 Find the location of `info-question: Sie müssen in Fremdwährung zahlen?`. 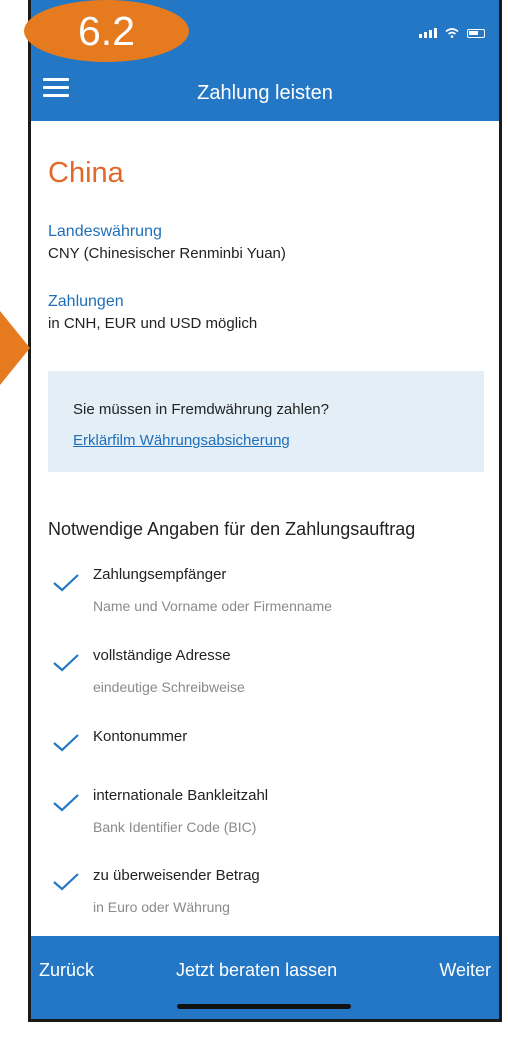

info-question: Sie müssen in Fremdwährung zahlen? is located at coordinates (201, 409).